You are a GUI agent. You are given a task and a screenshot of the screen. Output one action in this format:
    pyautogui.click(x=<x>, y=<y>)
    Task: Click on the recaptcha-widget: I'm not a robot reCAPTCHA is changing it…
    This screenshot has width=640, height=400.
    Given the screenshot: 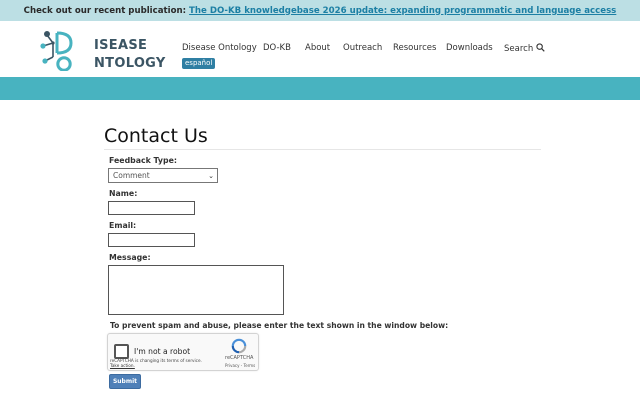 What is the action you would take?
    pyautogui.click(x=183, y=352)
    